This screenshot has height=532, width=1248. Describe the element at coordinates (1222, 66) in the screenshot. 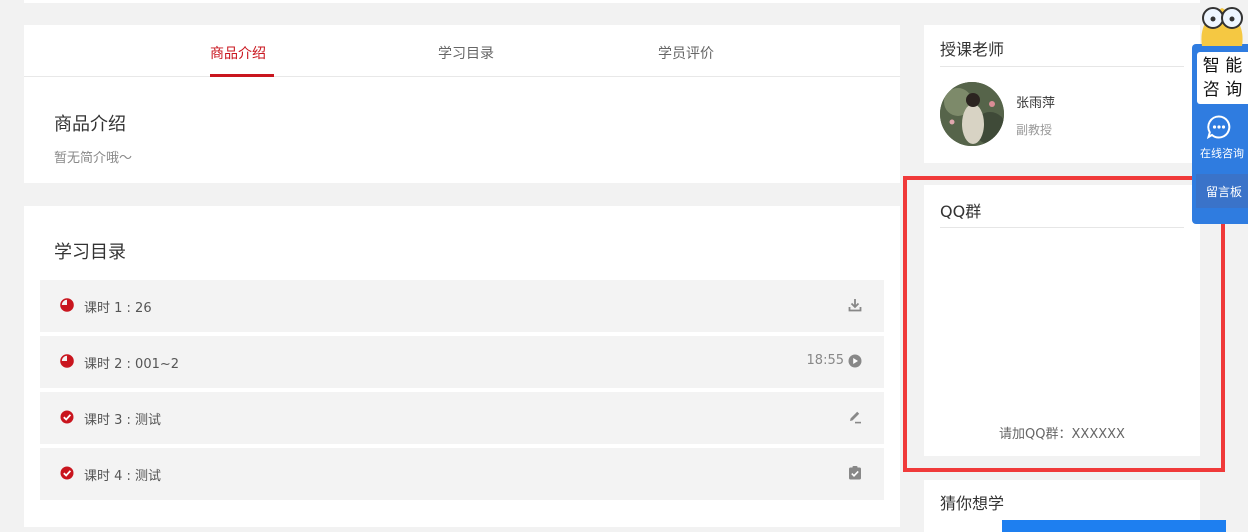

I see `smart-consult-line1: 智 能` at that location.